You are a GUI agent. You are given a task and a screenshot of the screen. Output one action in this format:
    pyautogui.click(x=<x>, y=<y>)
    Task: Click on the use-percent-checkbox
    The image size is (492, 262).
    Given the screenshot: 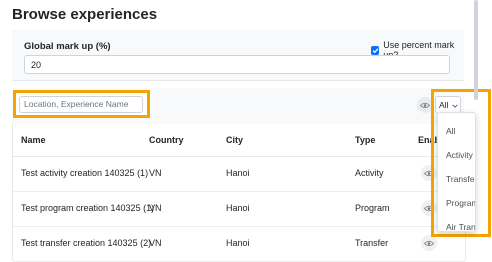 What is the action you would take?
    pyautogui.click(x=375, y=50)
    